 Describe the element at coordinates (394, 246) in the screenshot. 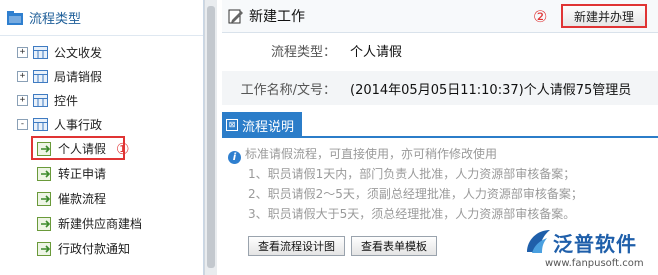

I see `view-form-template-button: 查看表单模板` at that location.